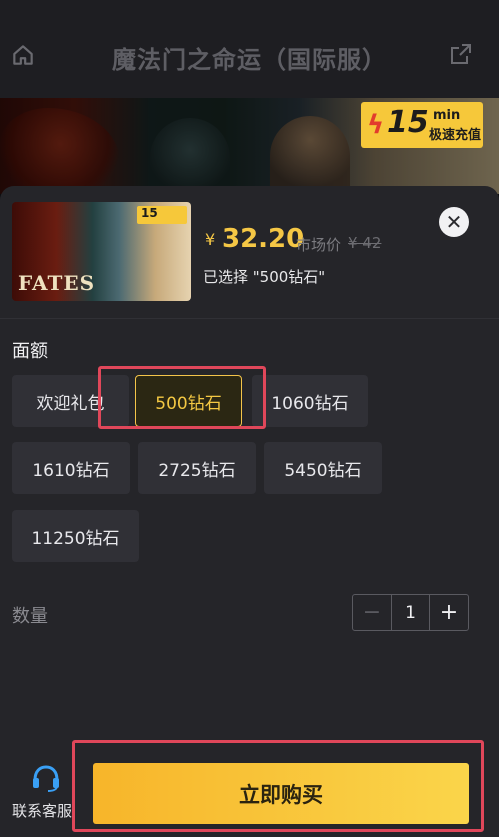 The image size is (499, 837). What do you see at coordinates (210, 239) in the screenshot?
I see `currency-symbol: ¥` at bounding box center [210, 239].